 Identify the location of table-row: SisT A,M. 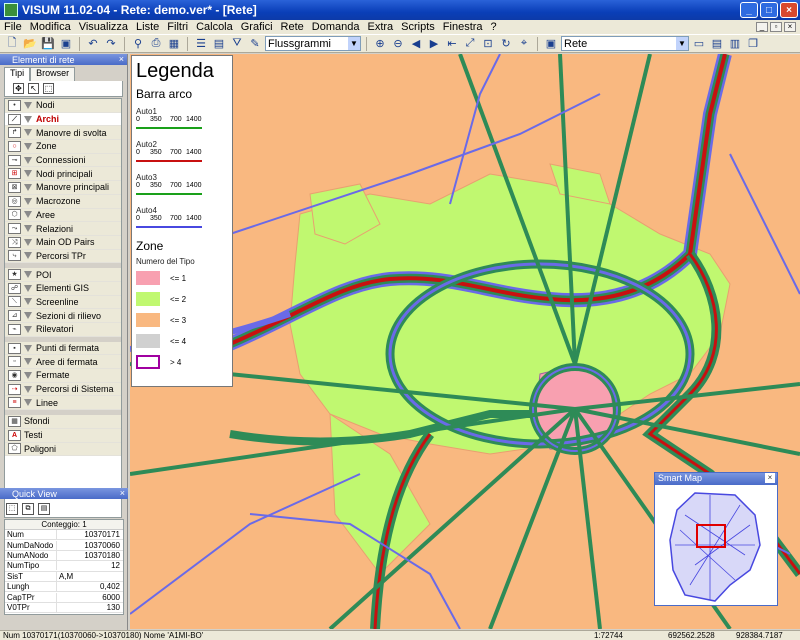
(64, 576).